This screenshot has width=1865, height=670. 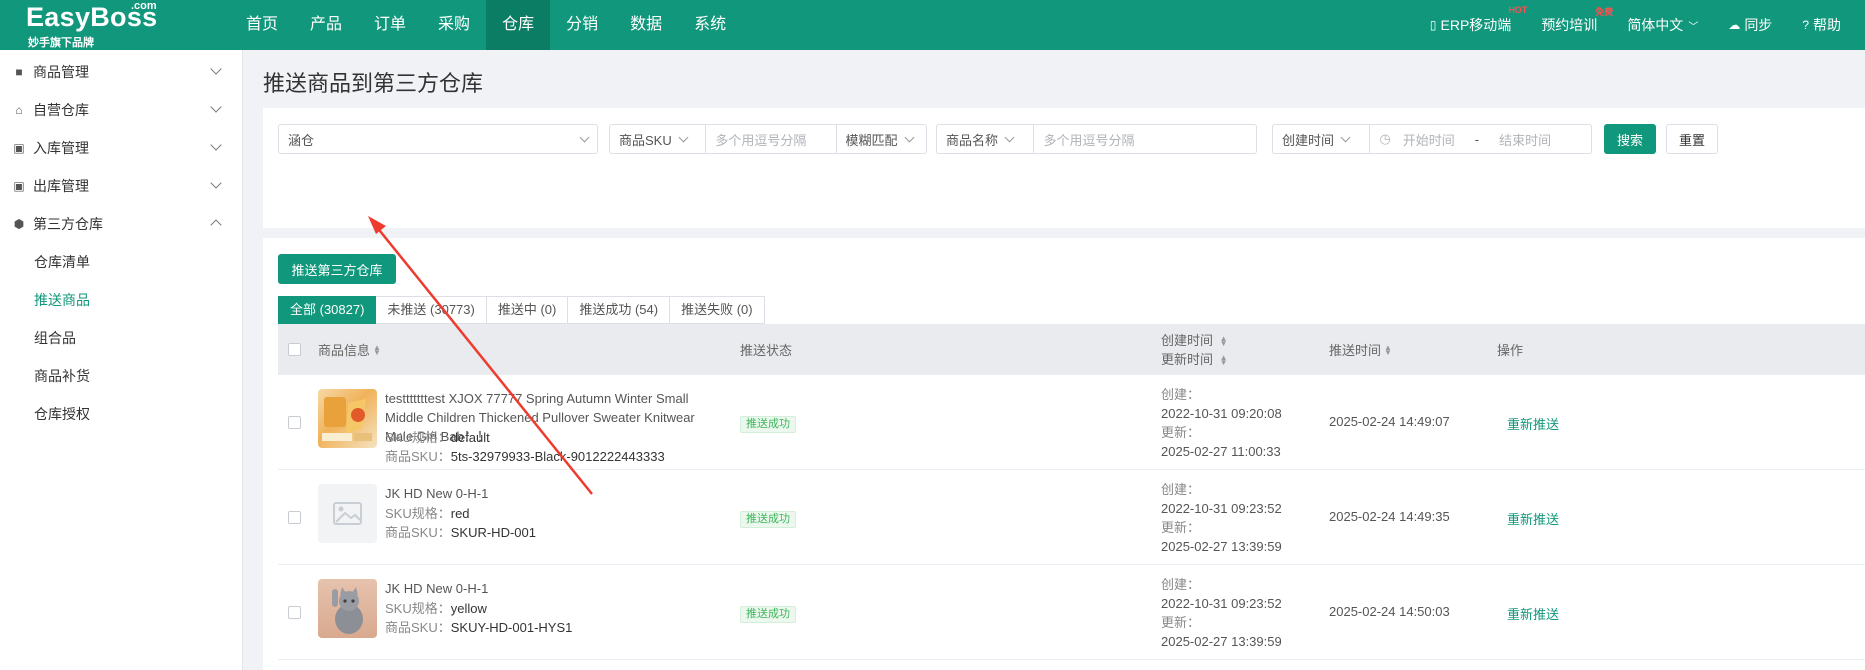 What do you see at coordinates (121, 72) in the screenshot?
I see `sidebar-group-product: ■ 商品管理` at bounding box center [121, 72].